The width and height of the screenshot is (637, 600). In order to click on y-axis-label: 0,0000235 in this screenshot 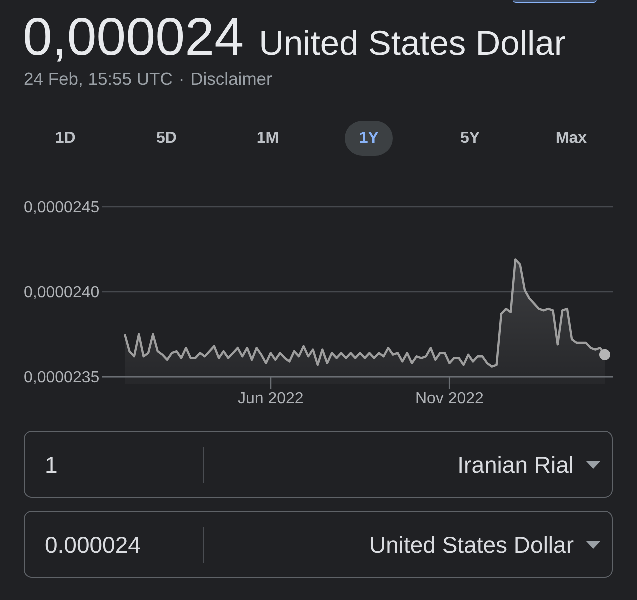, I will do `click(62, 378)`.